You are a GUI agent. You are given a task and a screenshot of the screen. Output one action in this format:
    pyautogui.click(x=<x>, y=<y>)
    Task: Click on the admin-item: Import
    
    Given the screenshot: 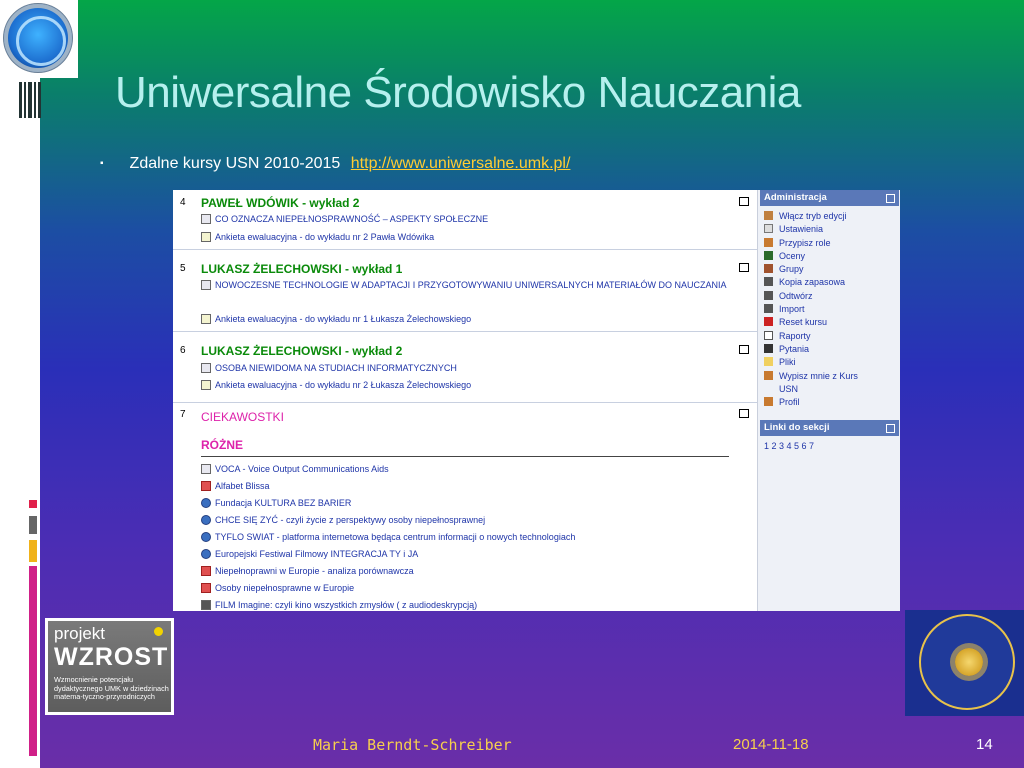 What is the action you would take?
    pyautogui.click(x=811, y=309)
    